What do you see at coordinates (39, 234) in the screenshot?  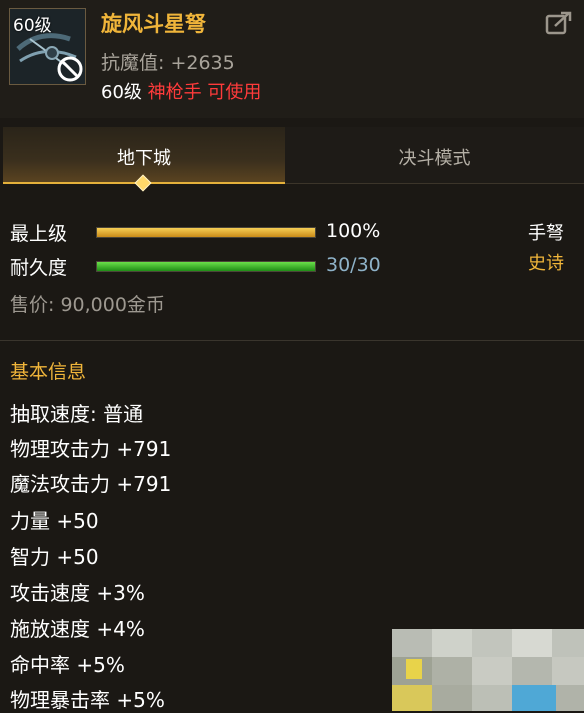 I see `grade-label: 最上级` at bounding box center [39, 234].